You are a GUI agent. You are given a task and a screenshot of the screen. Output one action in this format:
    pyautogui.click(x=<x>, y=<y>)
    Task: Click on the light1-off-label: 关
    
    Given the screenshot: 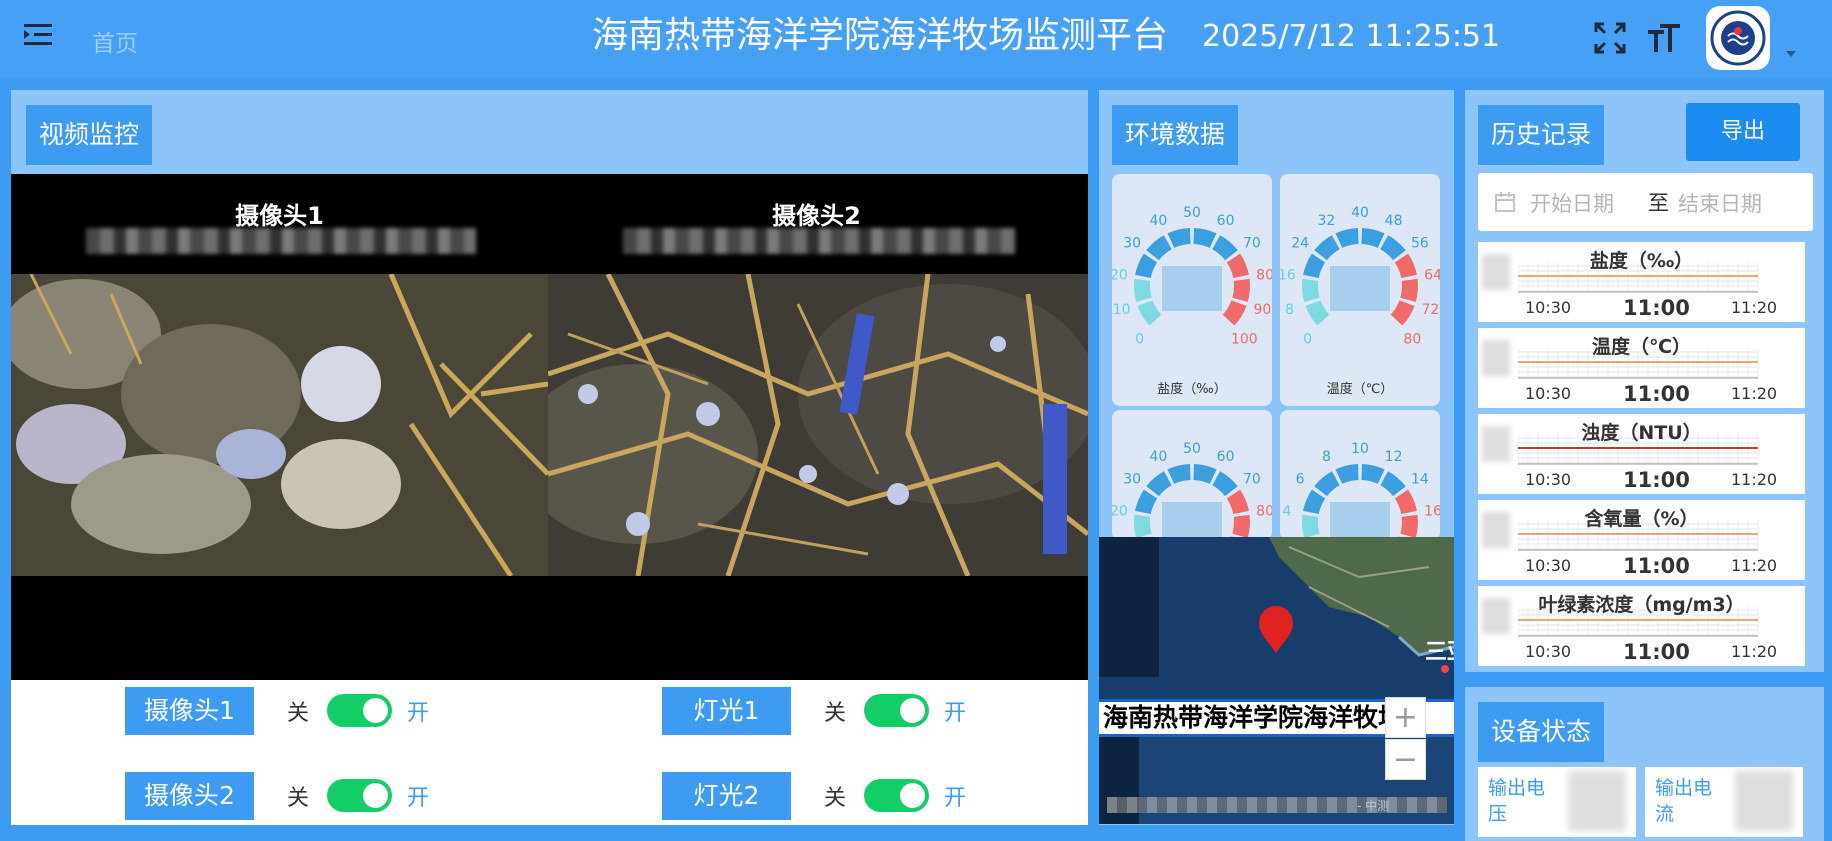 What is the action you would take?
    pyautogui.click(x=835, y=713)
    